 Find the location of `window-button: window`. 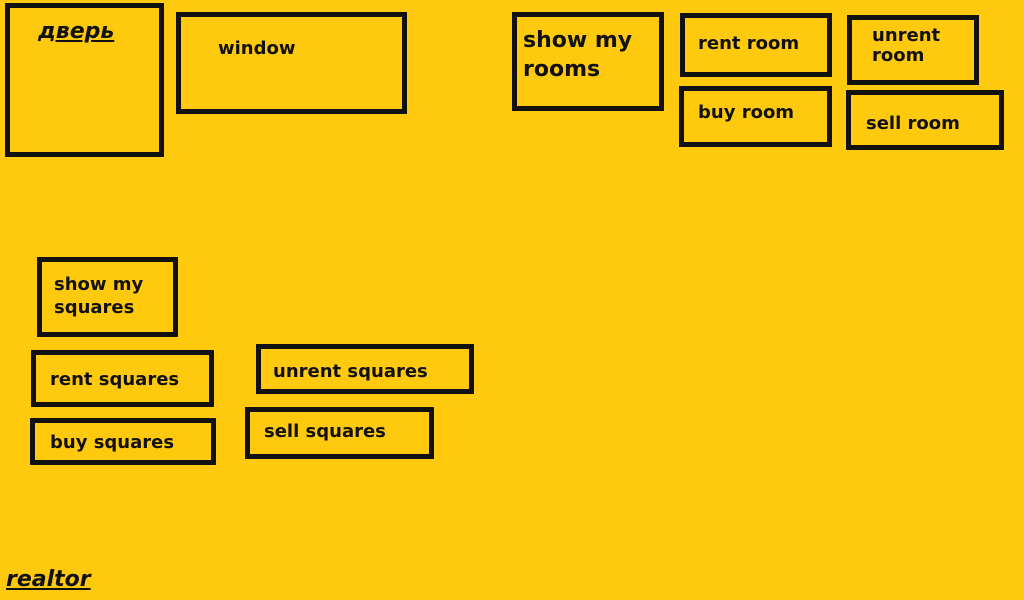

window-button: window is located at coordinates (291, 63).